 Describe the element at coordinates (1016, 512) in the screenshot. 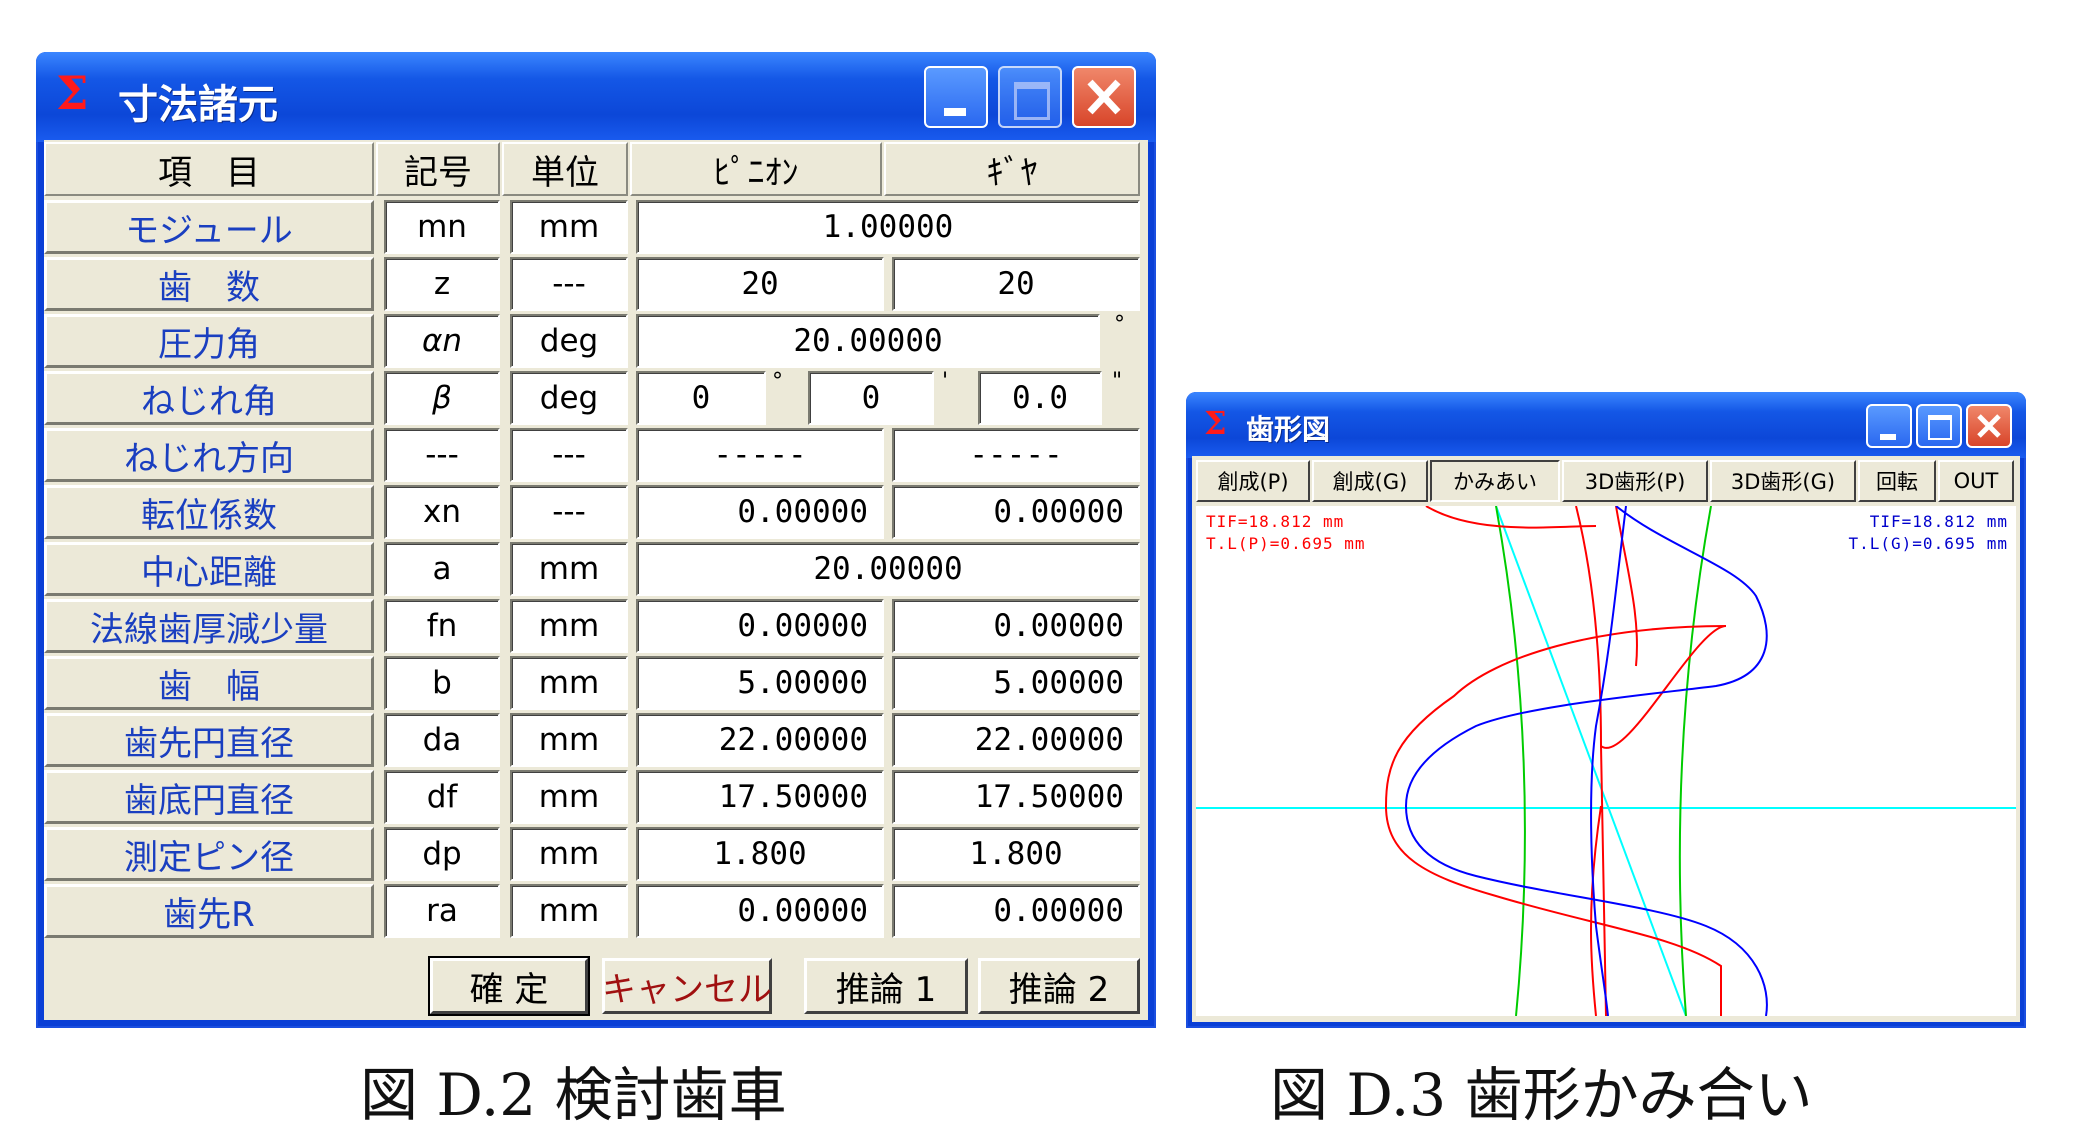

I see `gear-shift-field: 0.00000` at that location.